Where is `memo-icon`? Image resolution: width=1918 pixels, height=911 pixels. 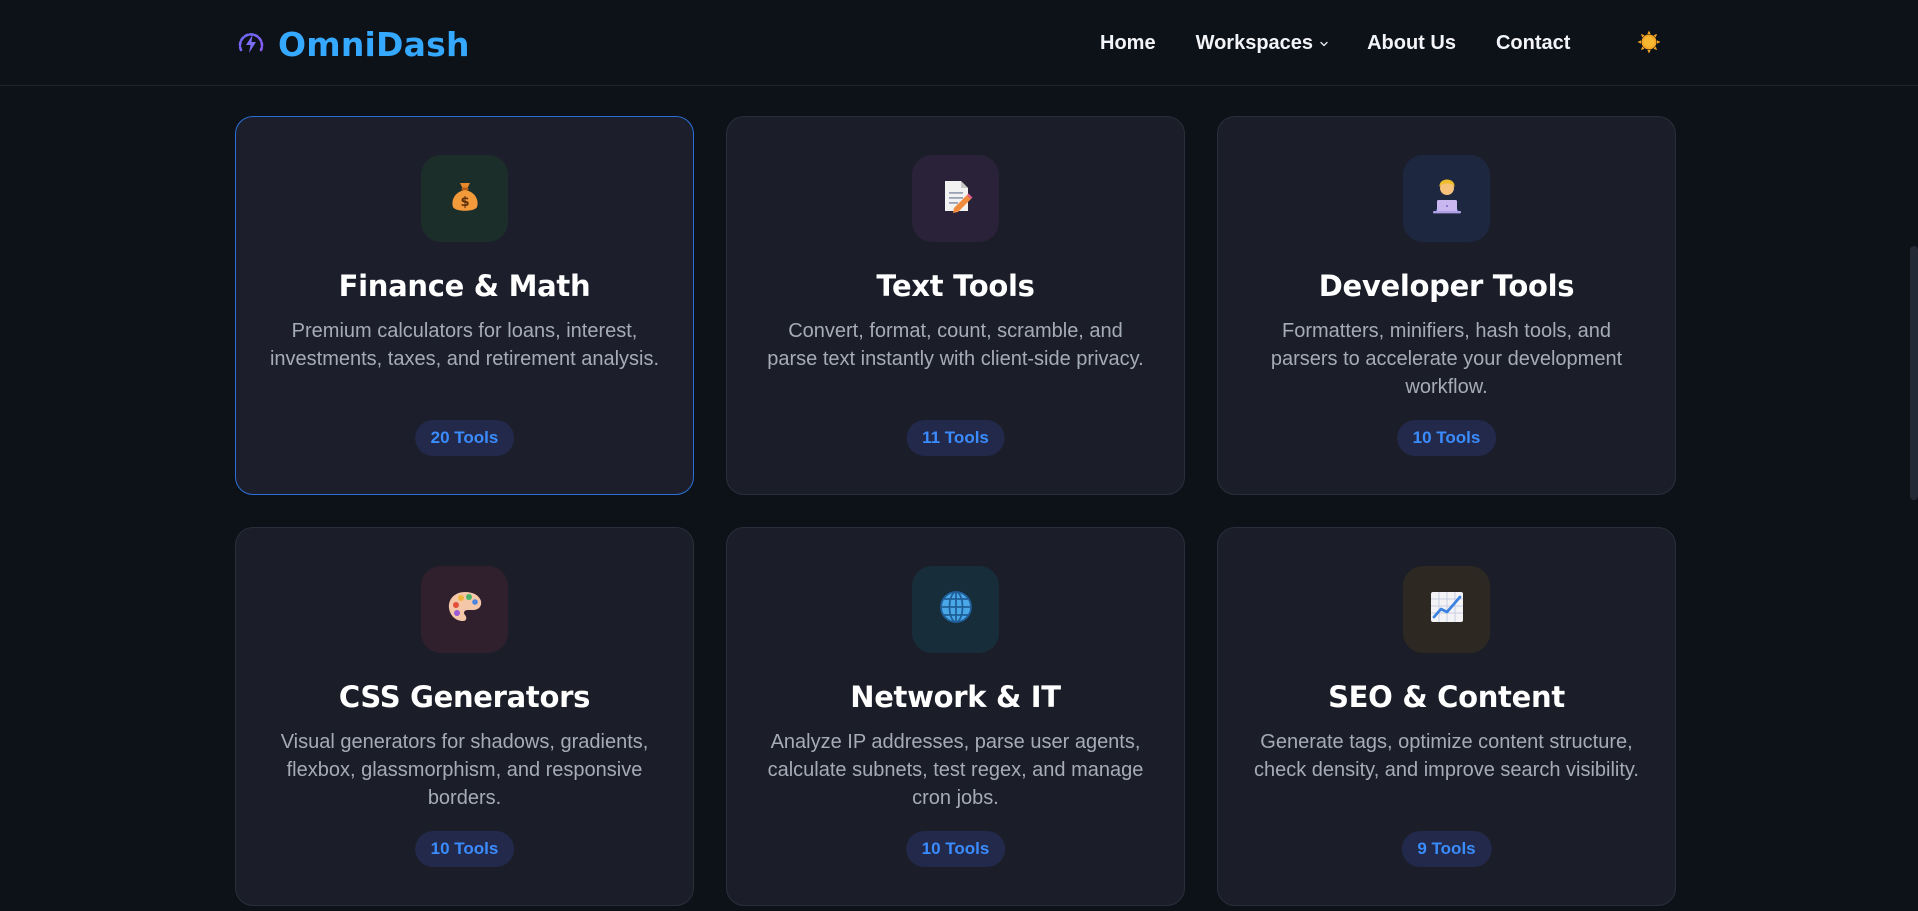 memo-icon is located at coordinates (956, 198).